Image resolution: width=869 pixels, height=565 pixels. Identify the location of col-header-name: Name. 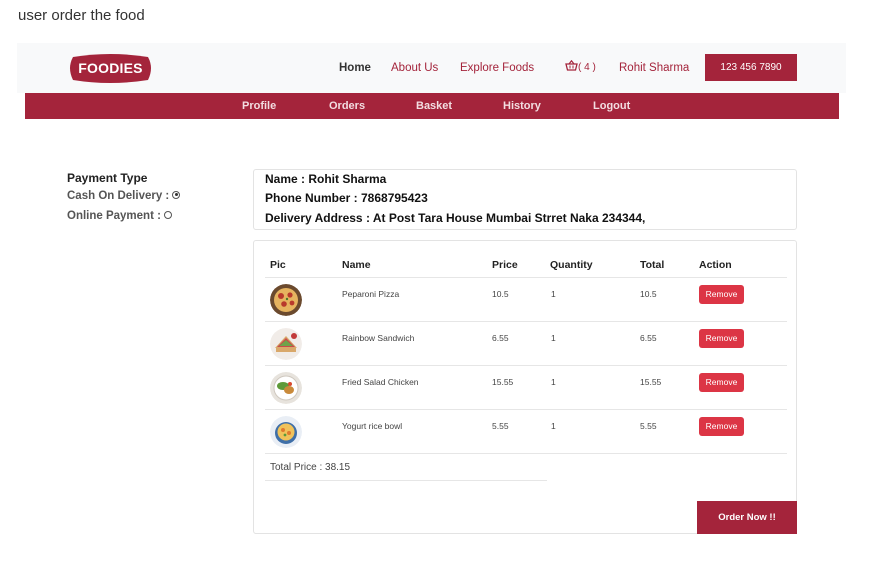
(356, 265).